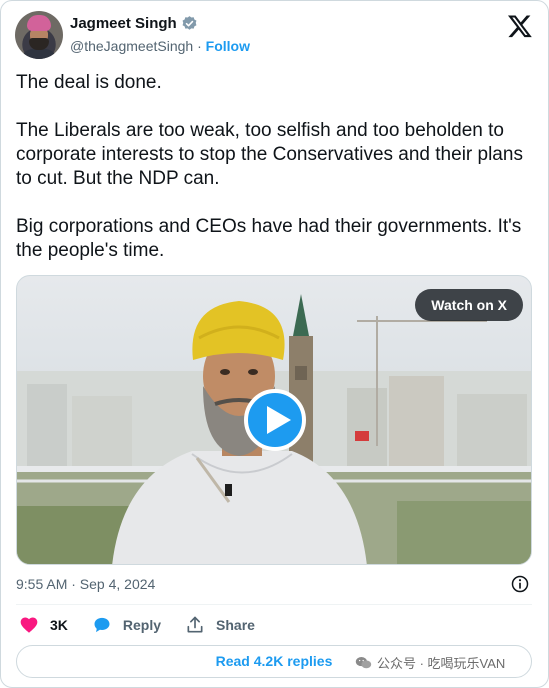 The image size is (549, 688). What do you see at coordinates (142, 625) in the screenshot?
I see `reply-label: Reply` at bounding box center [142, 625].